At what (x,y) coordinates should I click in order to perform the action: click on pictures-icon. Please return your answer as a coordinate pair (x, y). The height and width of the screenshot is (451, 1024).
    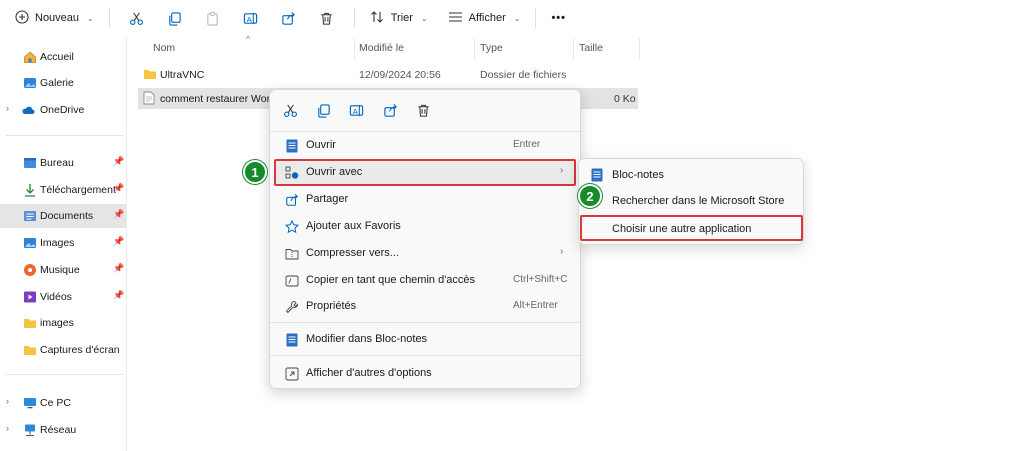
    Looking at the image, I should click on (30, 243).